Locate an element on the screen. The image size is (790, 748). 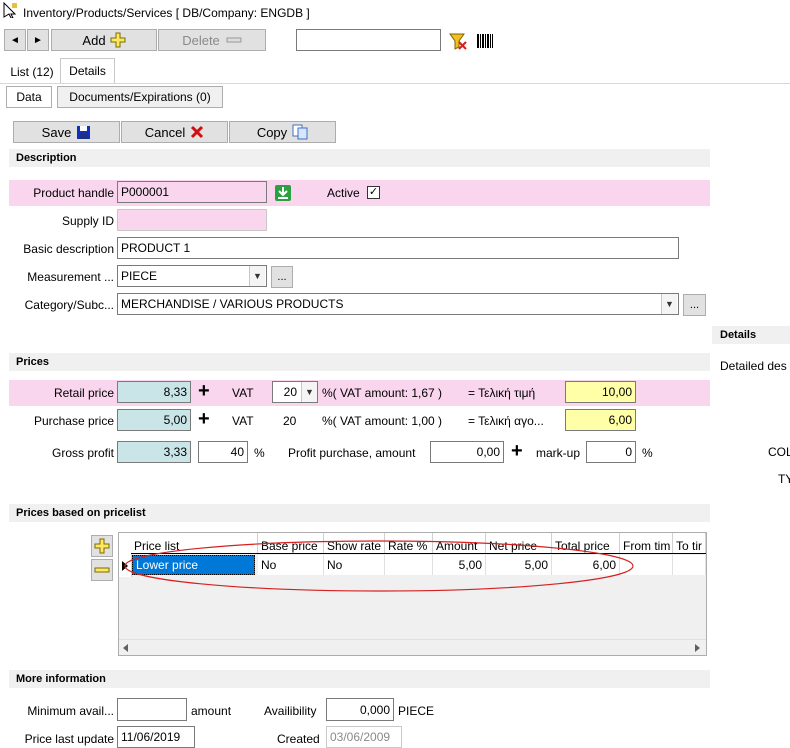
annotation-ellipse is located at coordinates (379, 566).